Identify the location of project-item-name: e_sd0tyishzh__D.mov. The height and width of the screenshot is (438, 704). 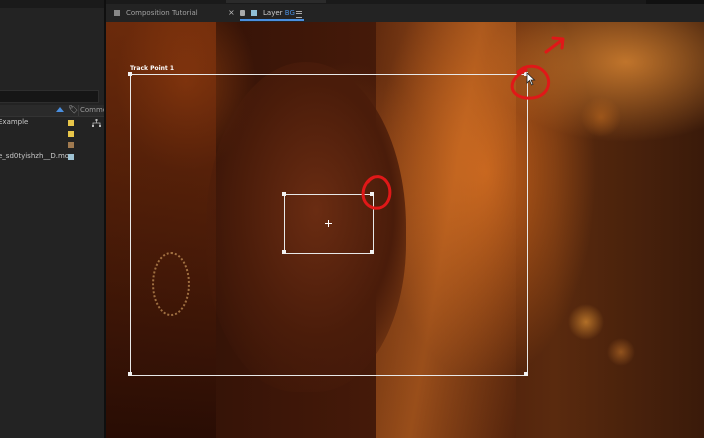
(37, 156).